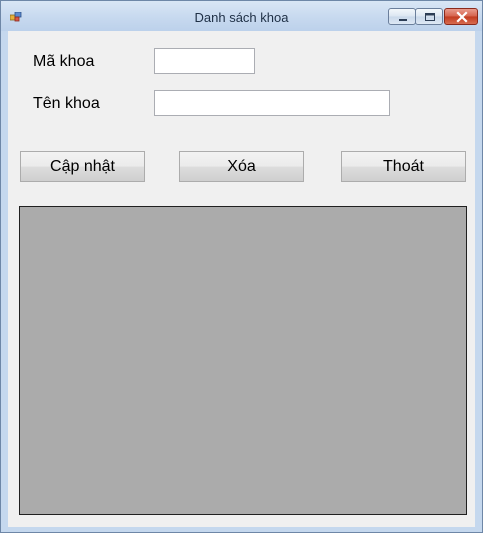  What do you see at coordinates (402, 16) in the screenshot?
I see `minimize-button` at bounding box center [402, 16].